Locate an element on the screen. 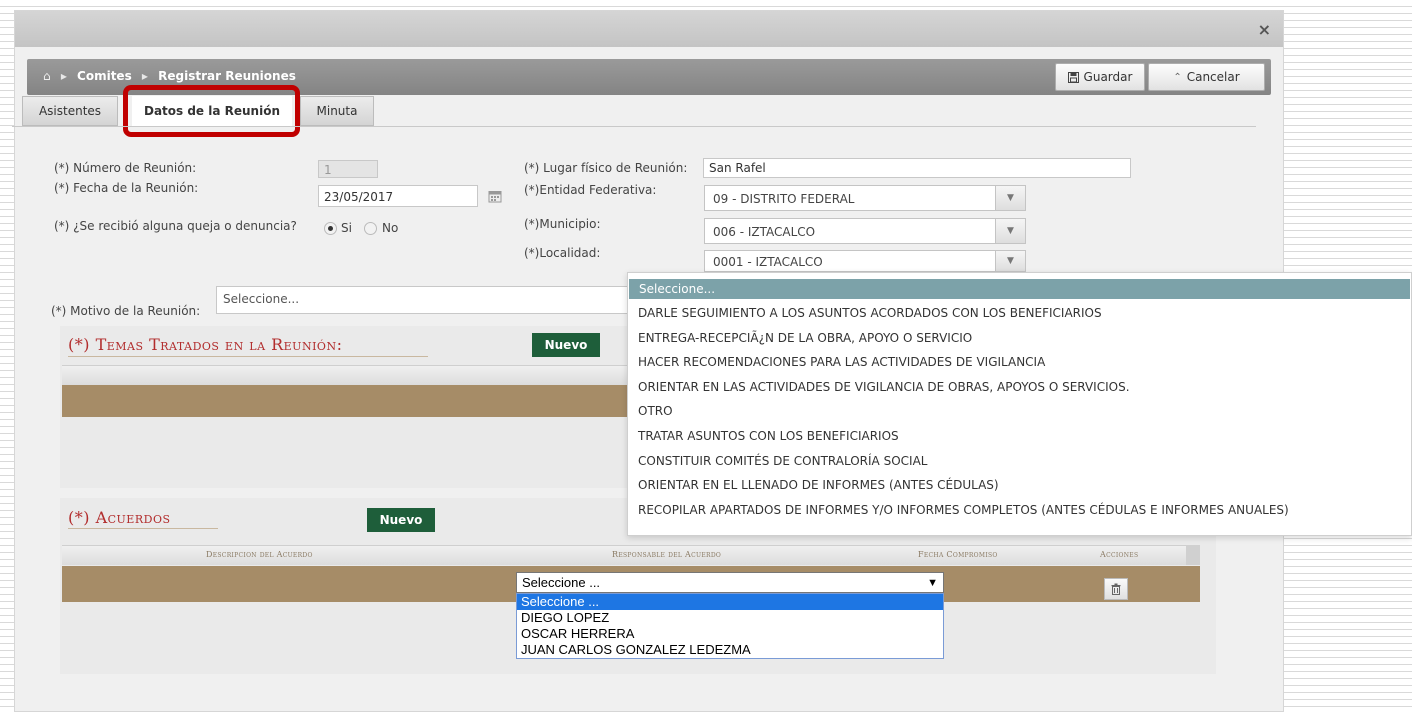 This screenshot has width=1412, height=713. modal-titlebar: × is located at coordinates (649, 29).